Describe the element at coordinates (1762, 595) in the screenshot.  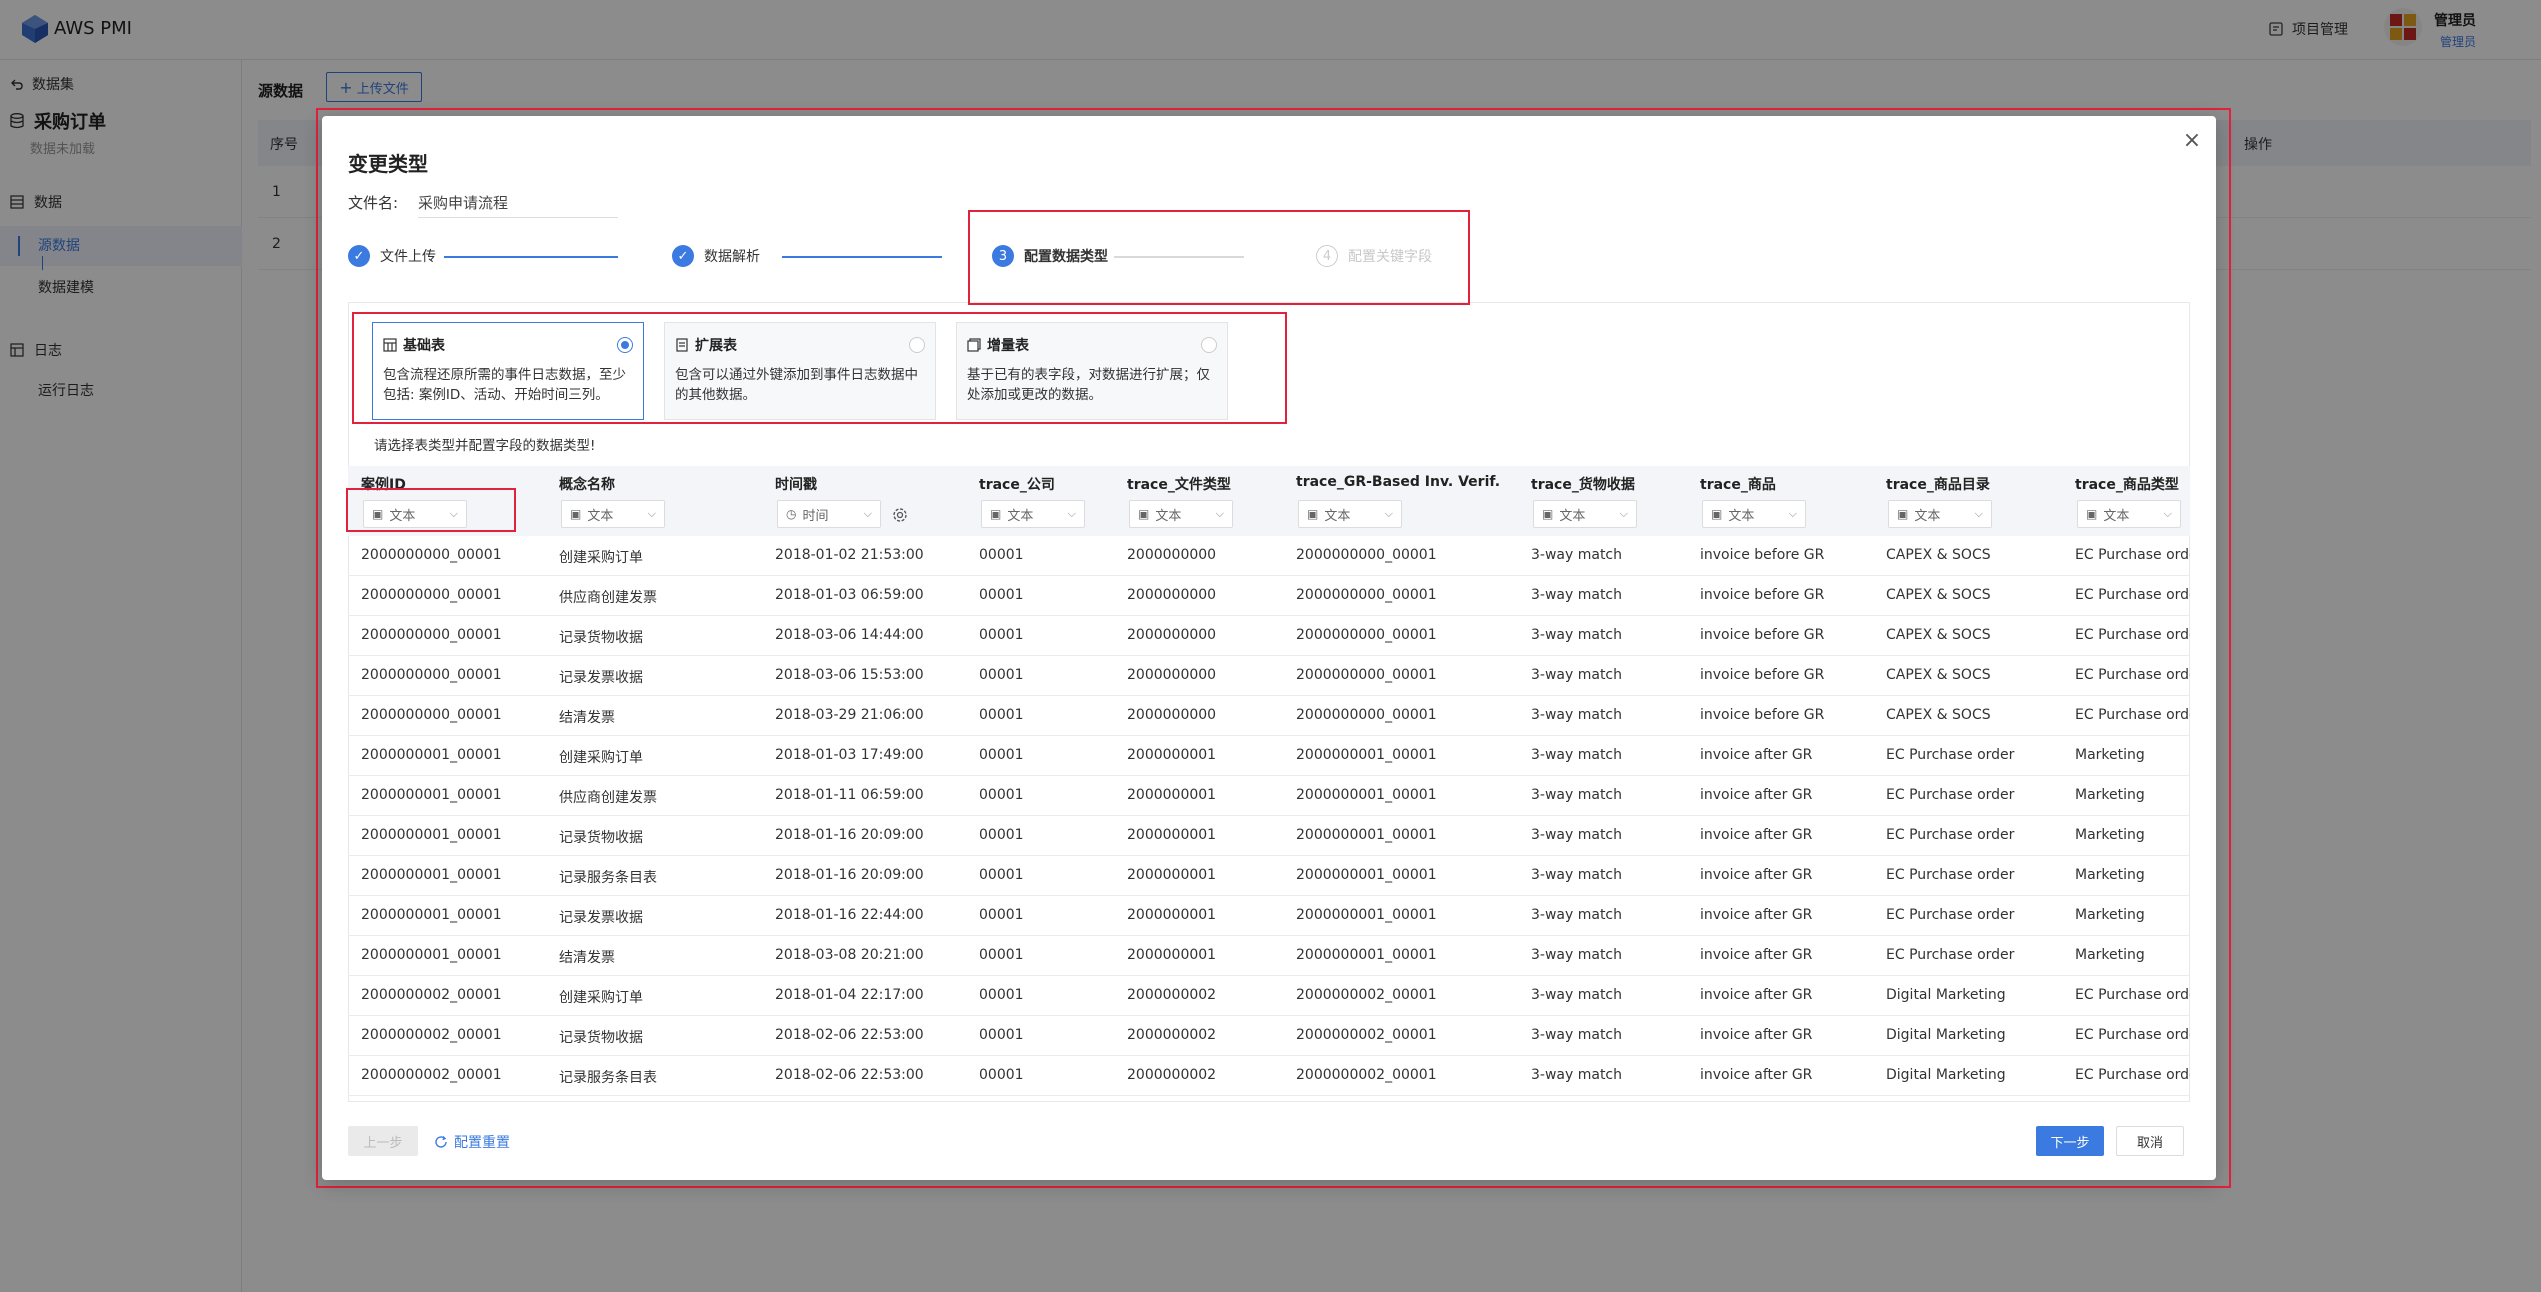
I see `table-cell: invoice before GR` at that location.